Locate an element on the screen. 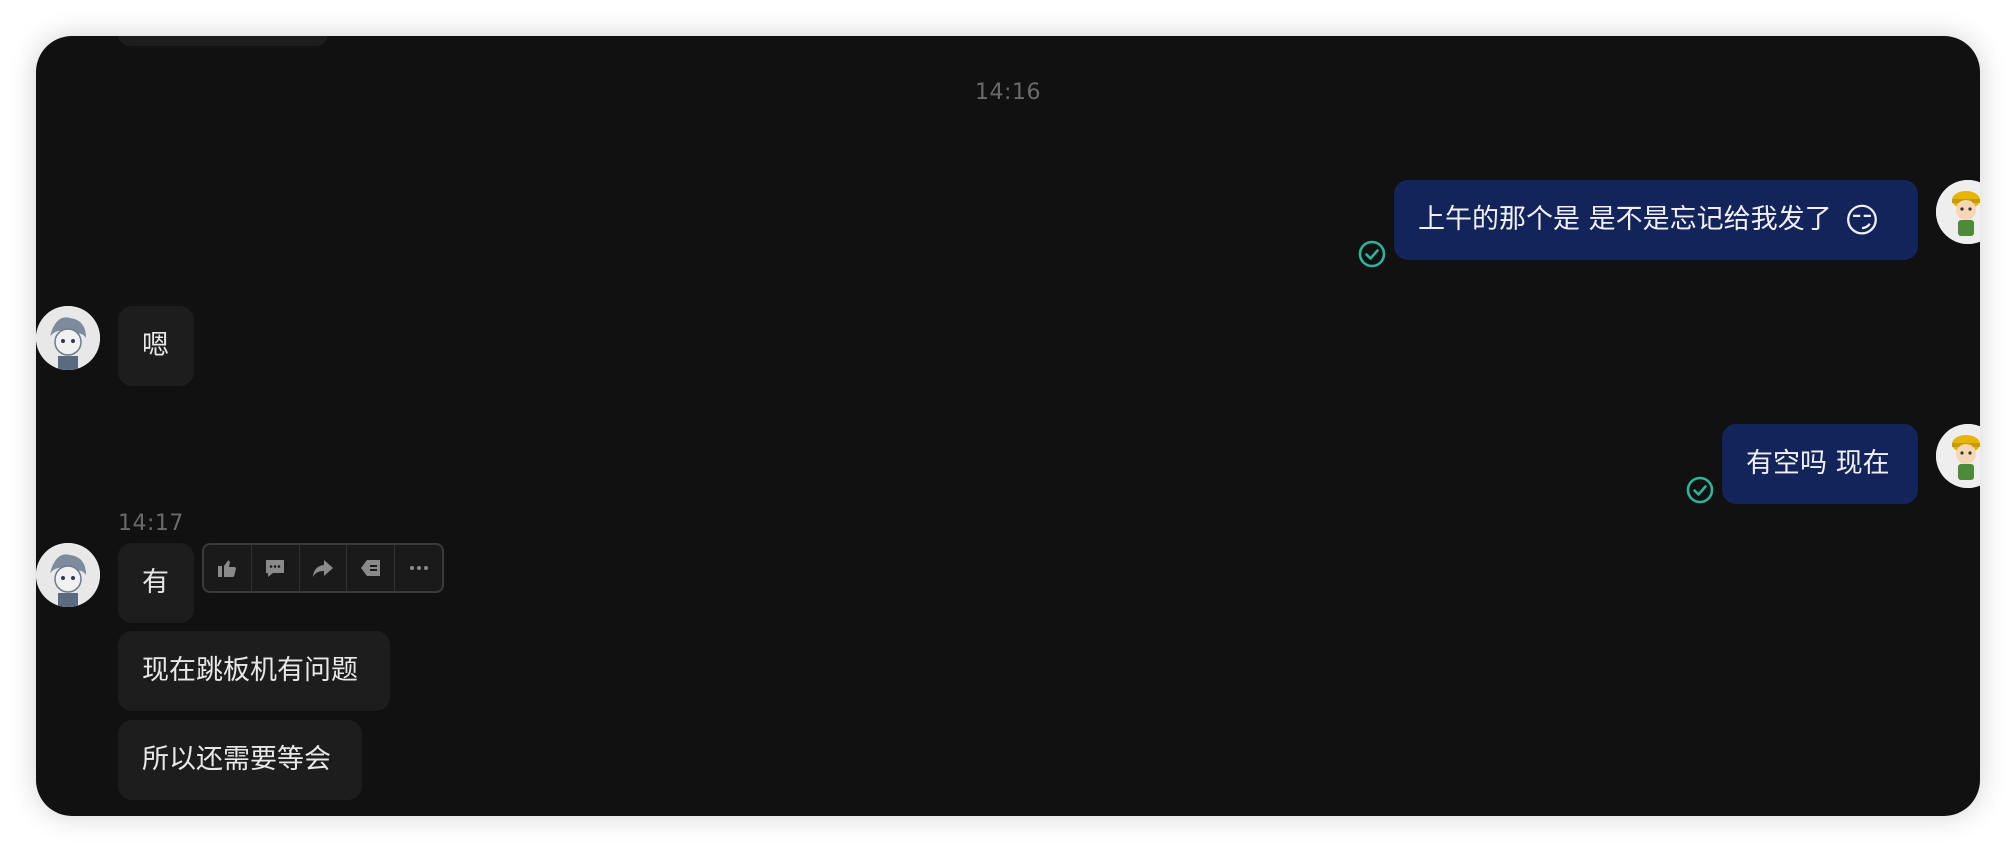 The width and height of the screenshot is (2016, 852). smirk-emoji-icon: 😏 is located at coordinates (1862, 221).